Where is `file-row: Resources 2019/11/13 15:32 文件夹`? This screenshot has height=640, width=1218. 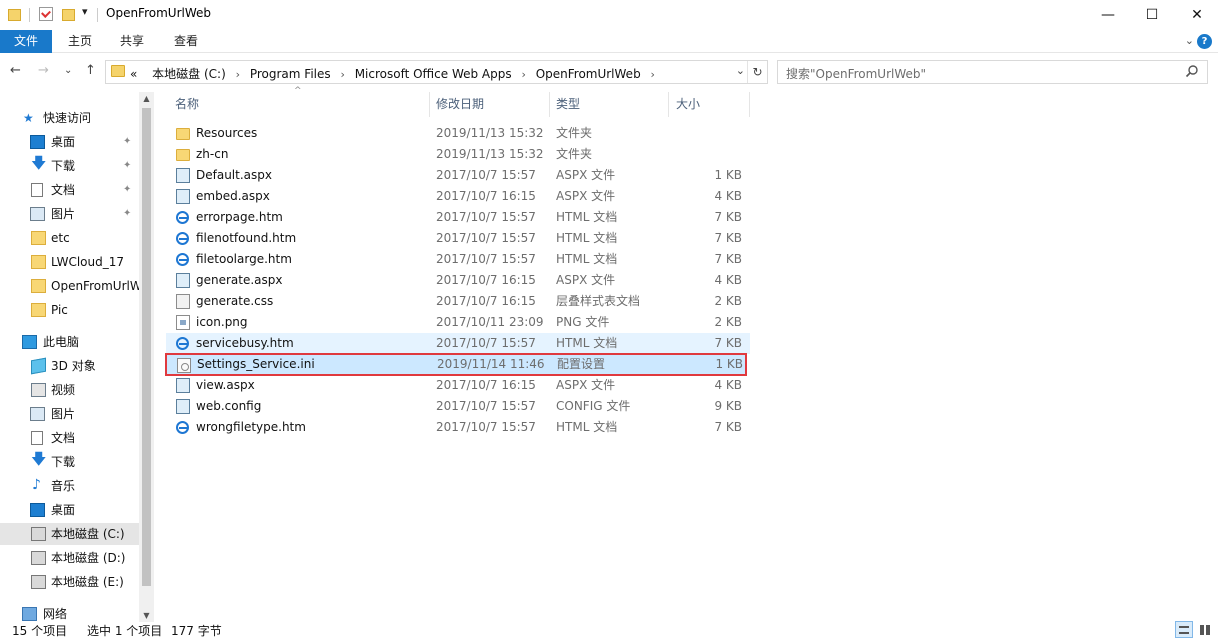
file-row: Resources 2019/11/13 15:32 文件夹 is located at coordinates (458, 133).